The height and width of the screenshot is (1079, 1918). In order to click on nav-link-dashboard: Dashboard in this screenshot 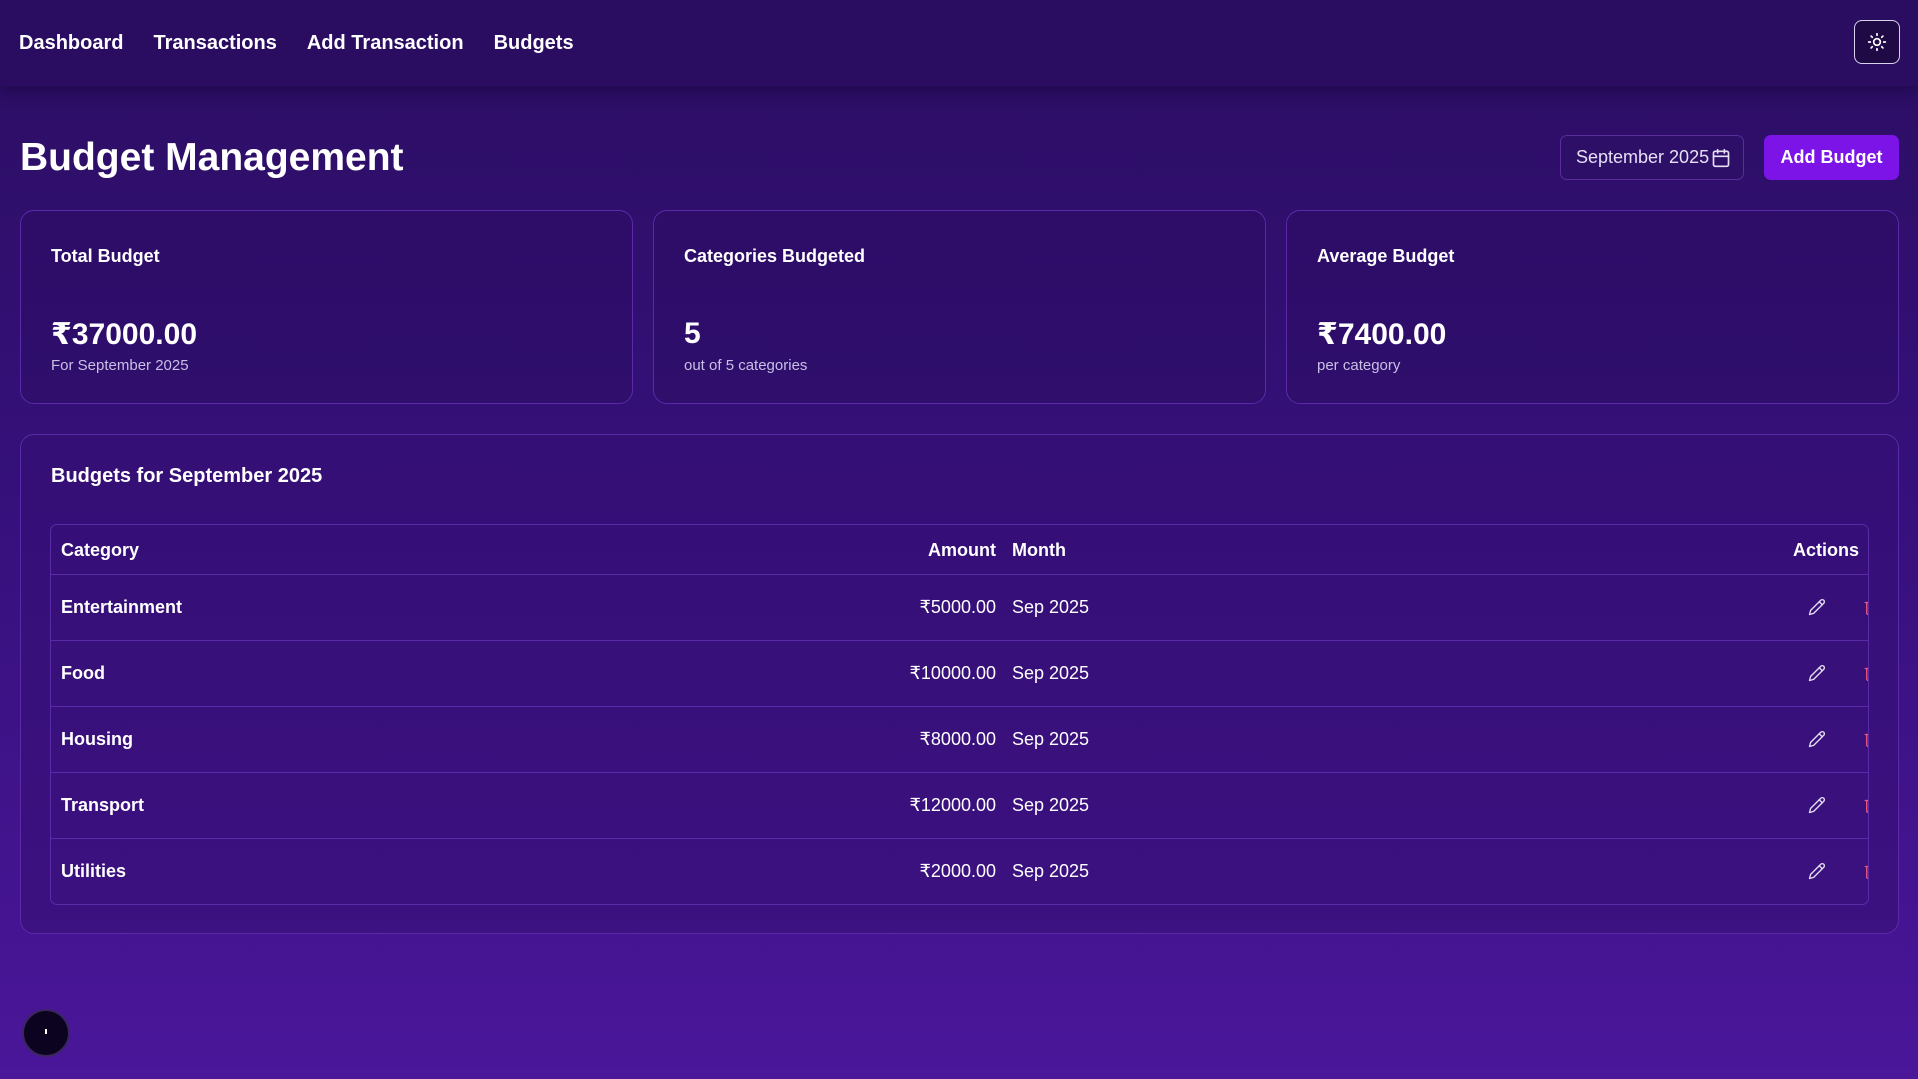, I will do `click(71, 43)`.